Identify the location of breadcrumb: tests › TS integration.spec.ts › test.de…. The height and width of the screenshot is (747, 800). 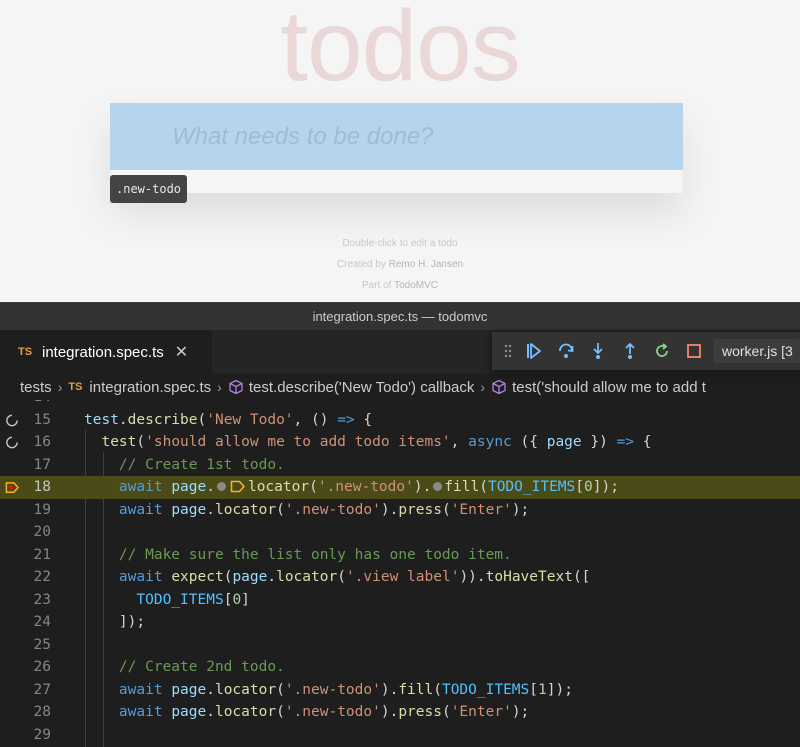
(400, 387).